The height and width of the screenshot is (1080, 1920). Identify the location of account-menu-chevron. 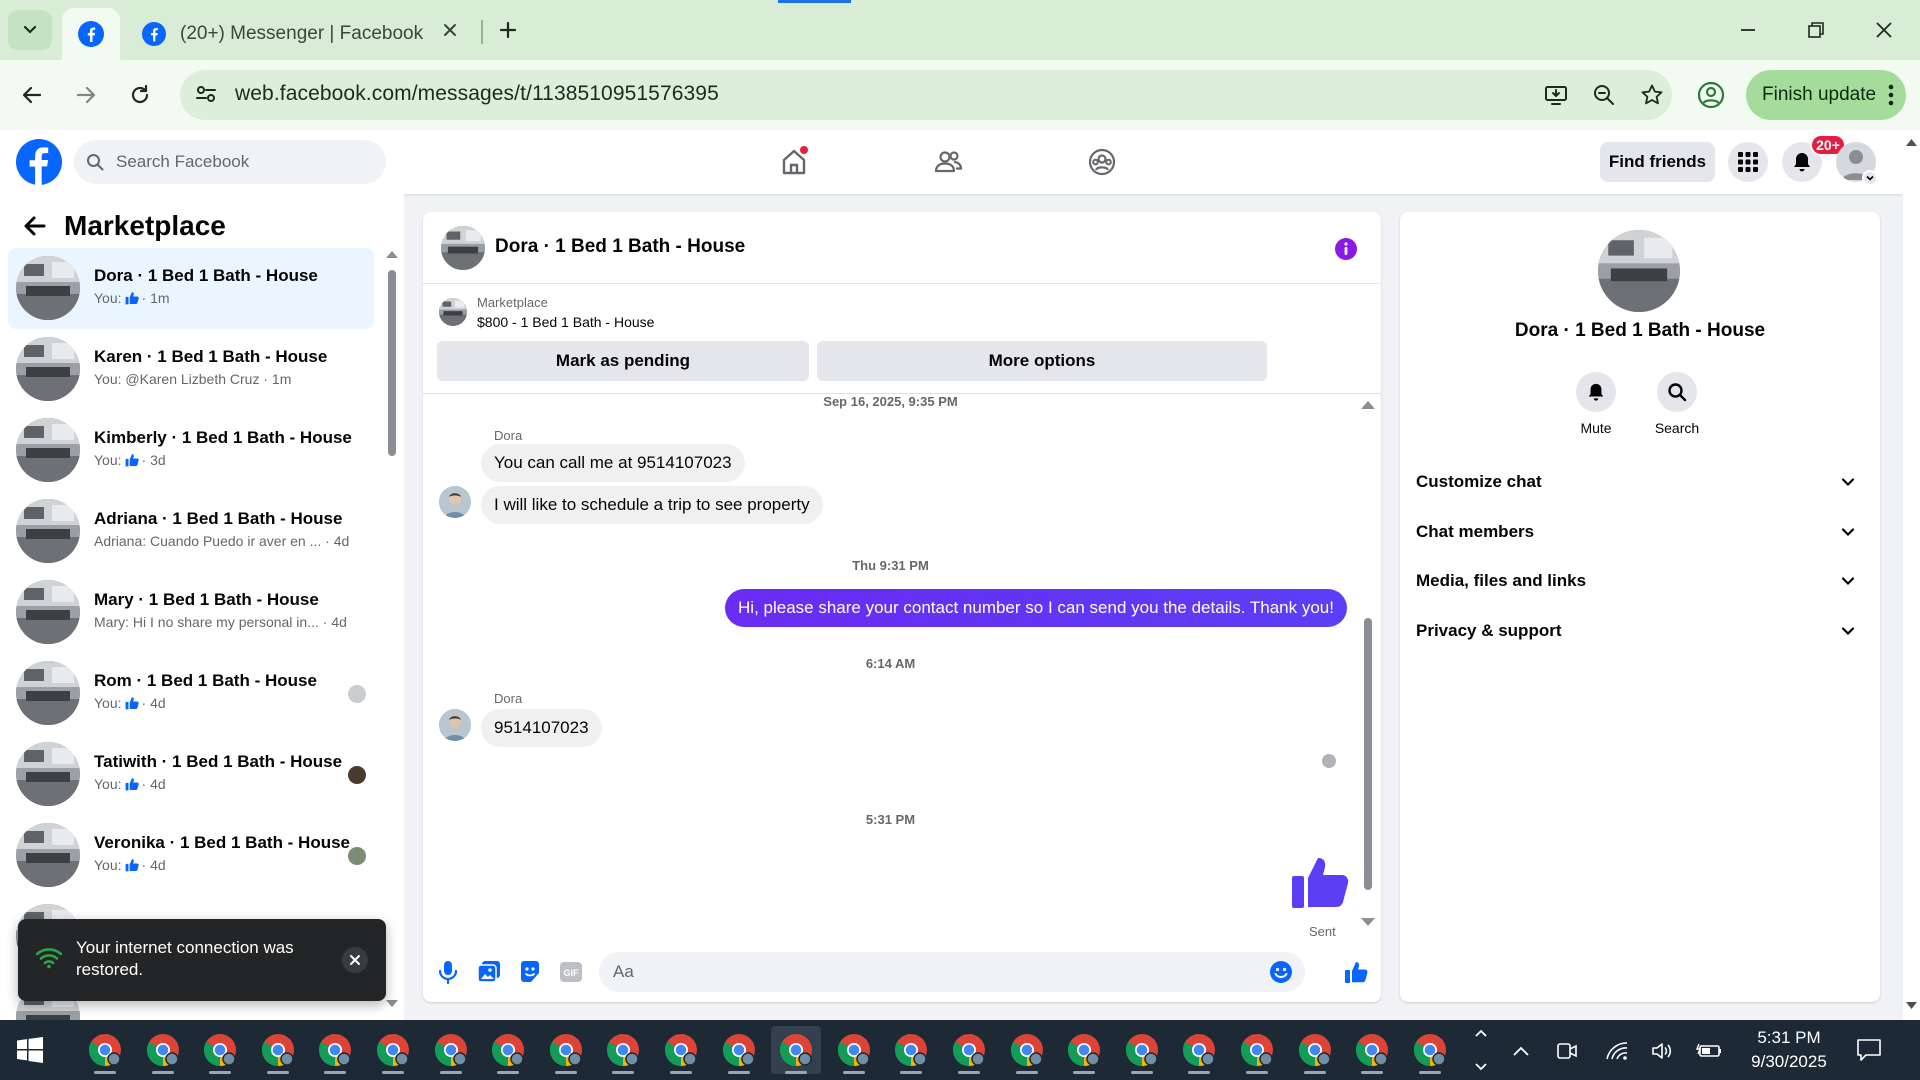
(1870, 178).